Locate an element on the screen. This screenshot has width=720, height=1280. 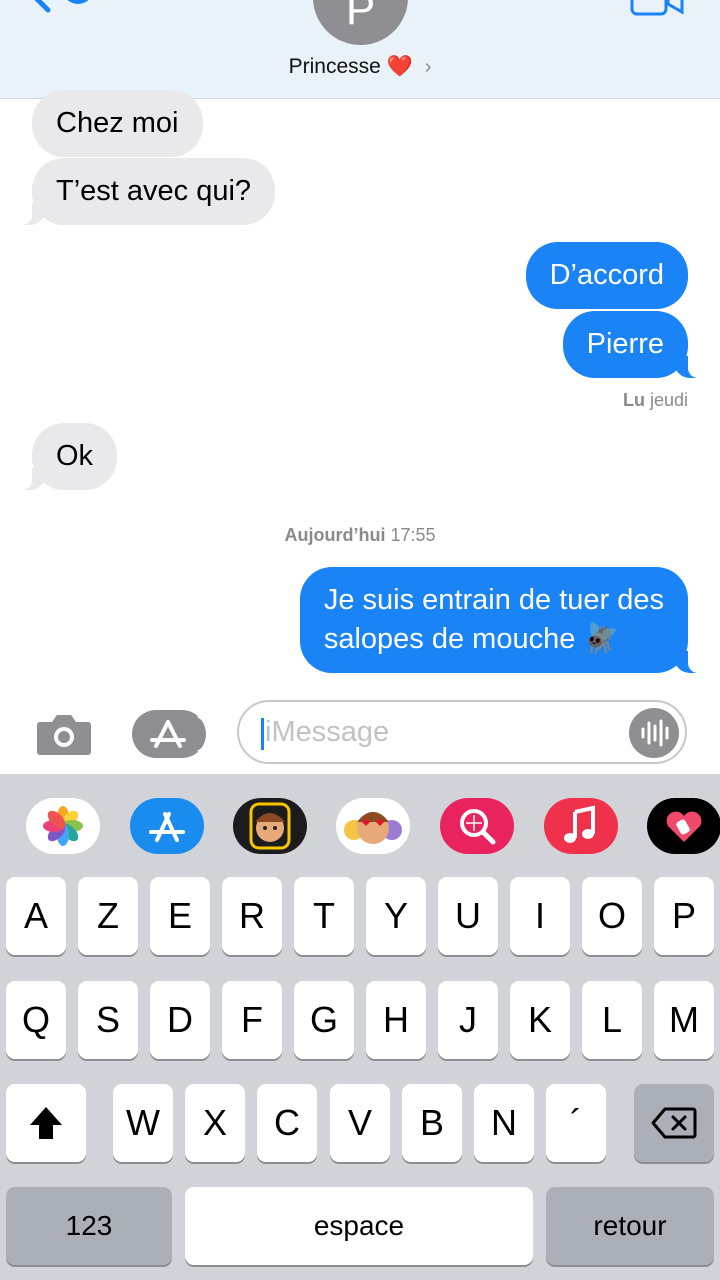
memoji-stickers-icon is located at coordinates (373, 828).